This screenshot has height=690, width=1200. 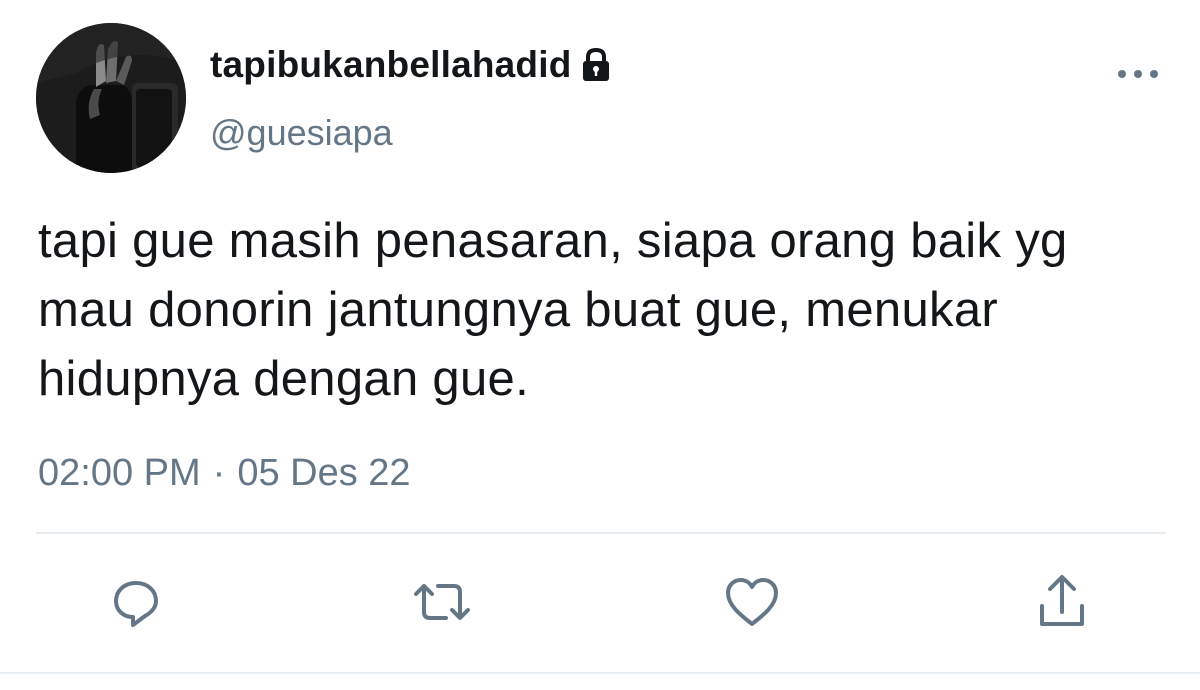 What do you see at coordinates (600, 602) in the screenshot?
I see `action-bar` at bounding box center [600, 602].